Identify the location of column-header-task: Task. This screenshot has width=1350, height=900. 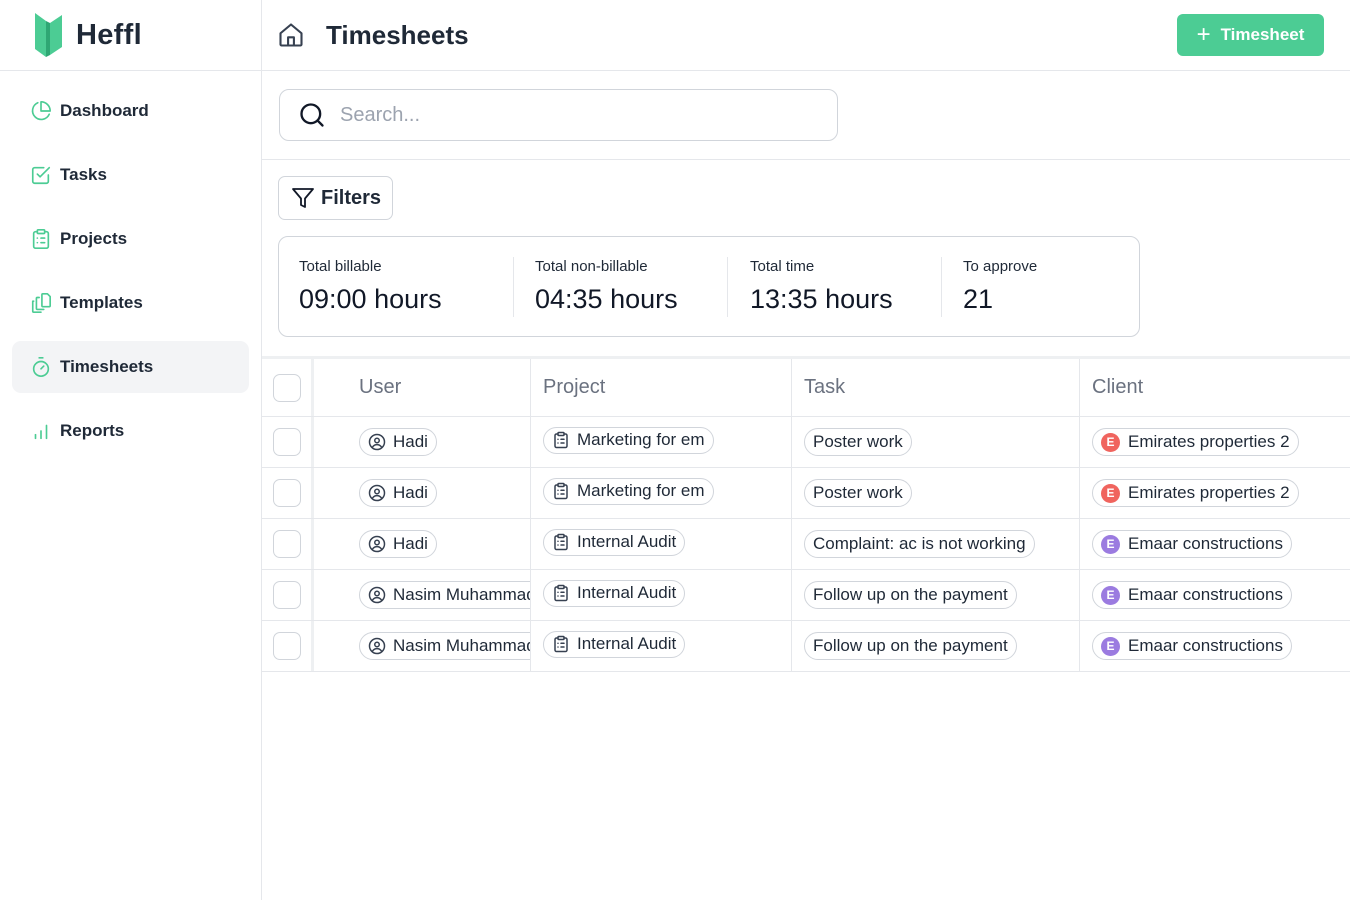
(936, 387).